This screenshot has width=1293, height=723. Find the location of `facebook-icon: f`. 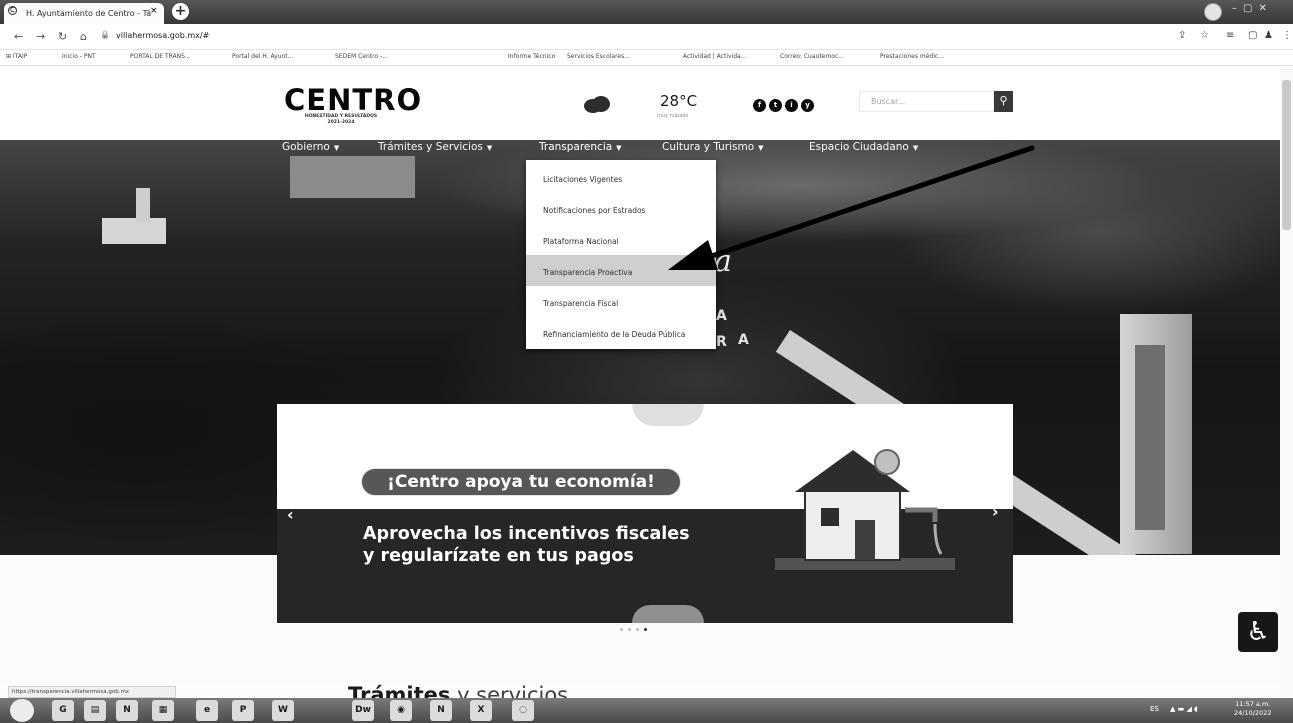

facebook-icon: f is located at coordinates (759, 105).